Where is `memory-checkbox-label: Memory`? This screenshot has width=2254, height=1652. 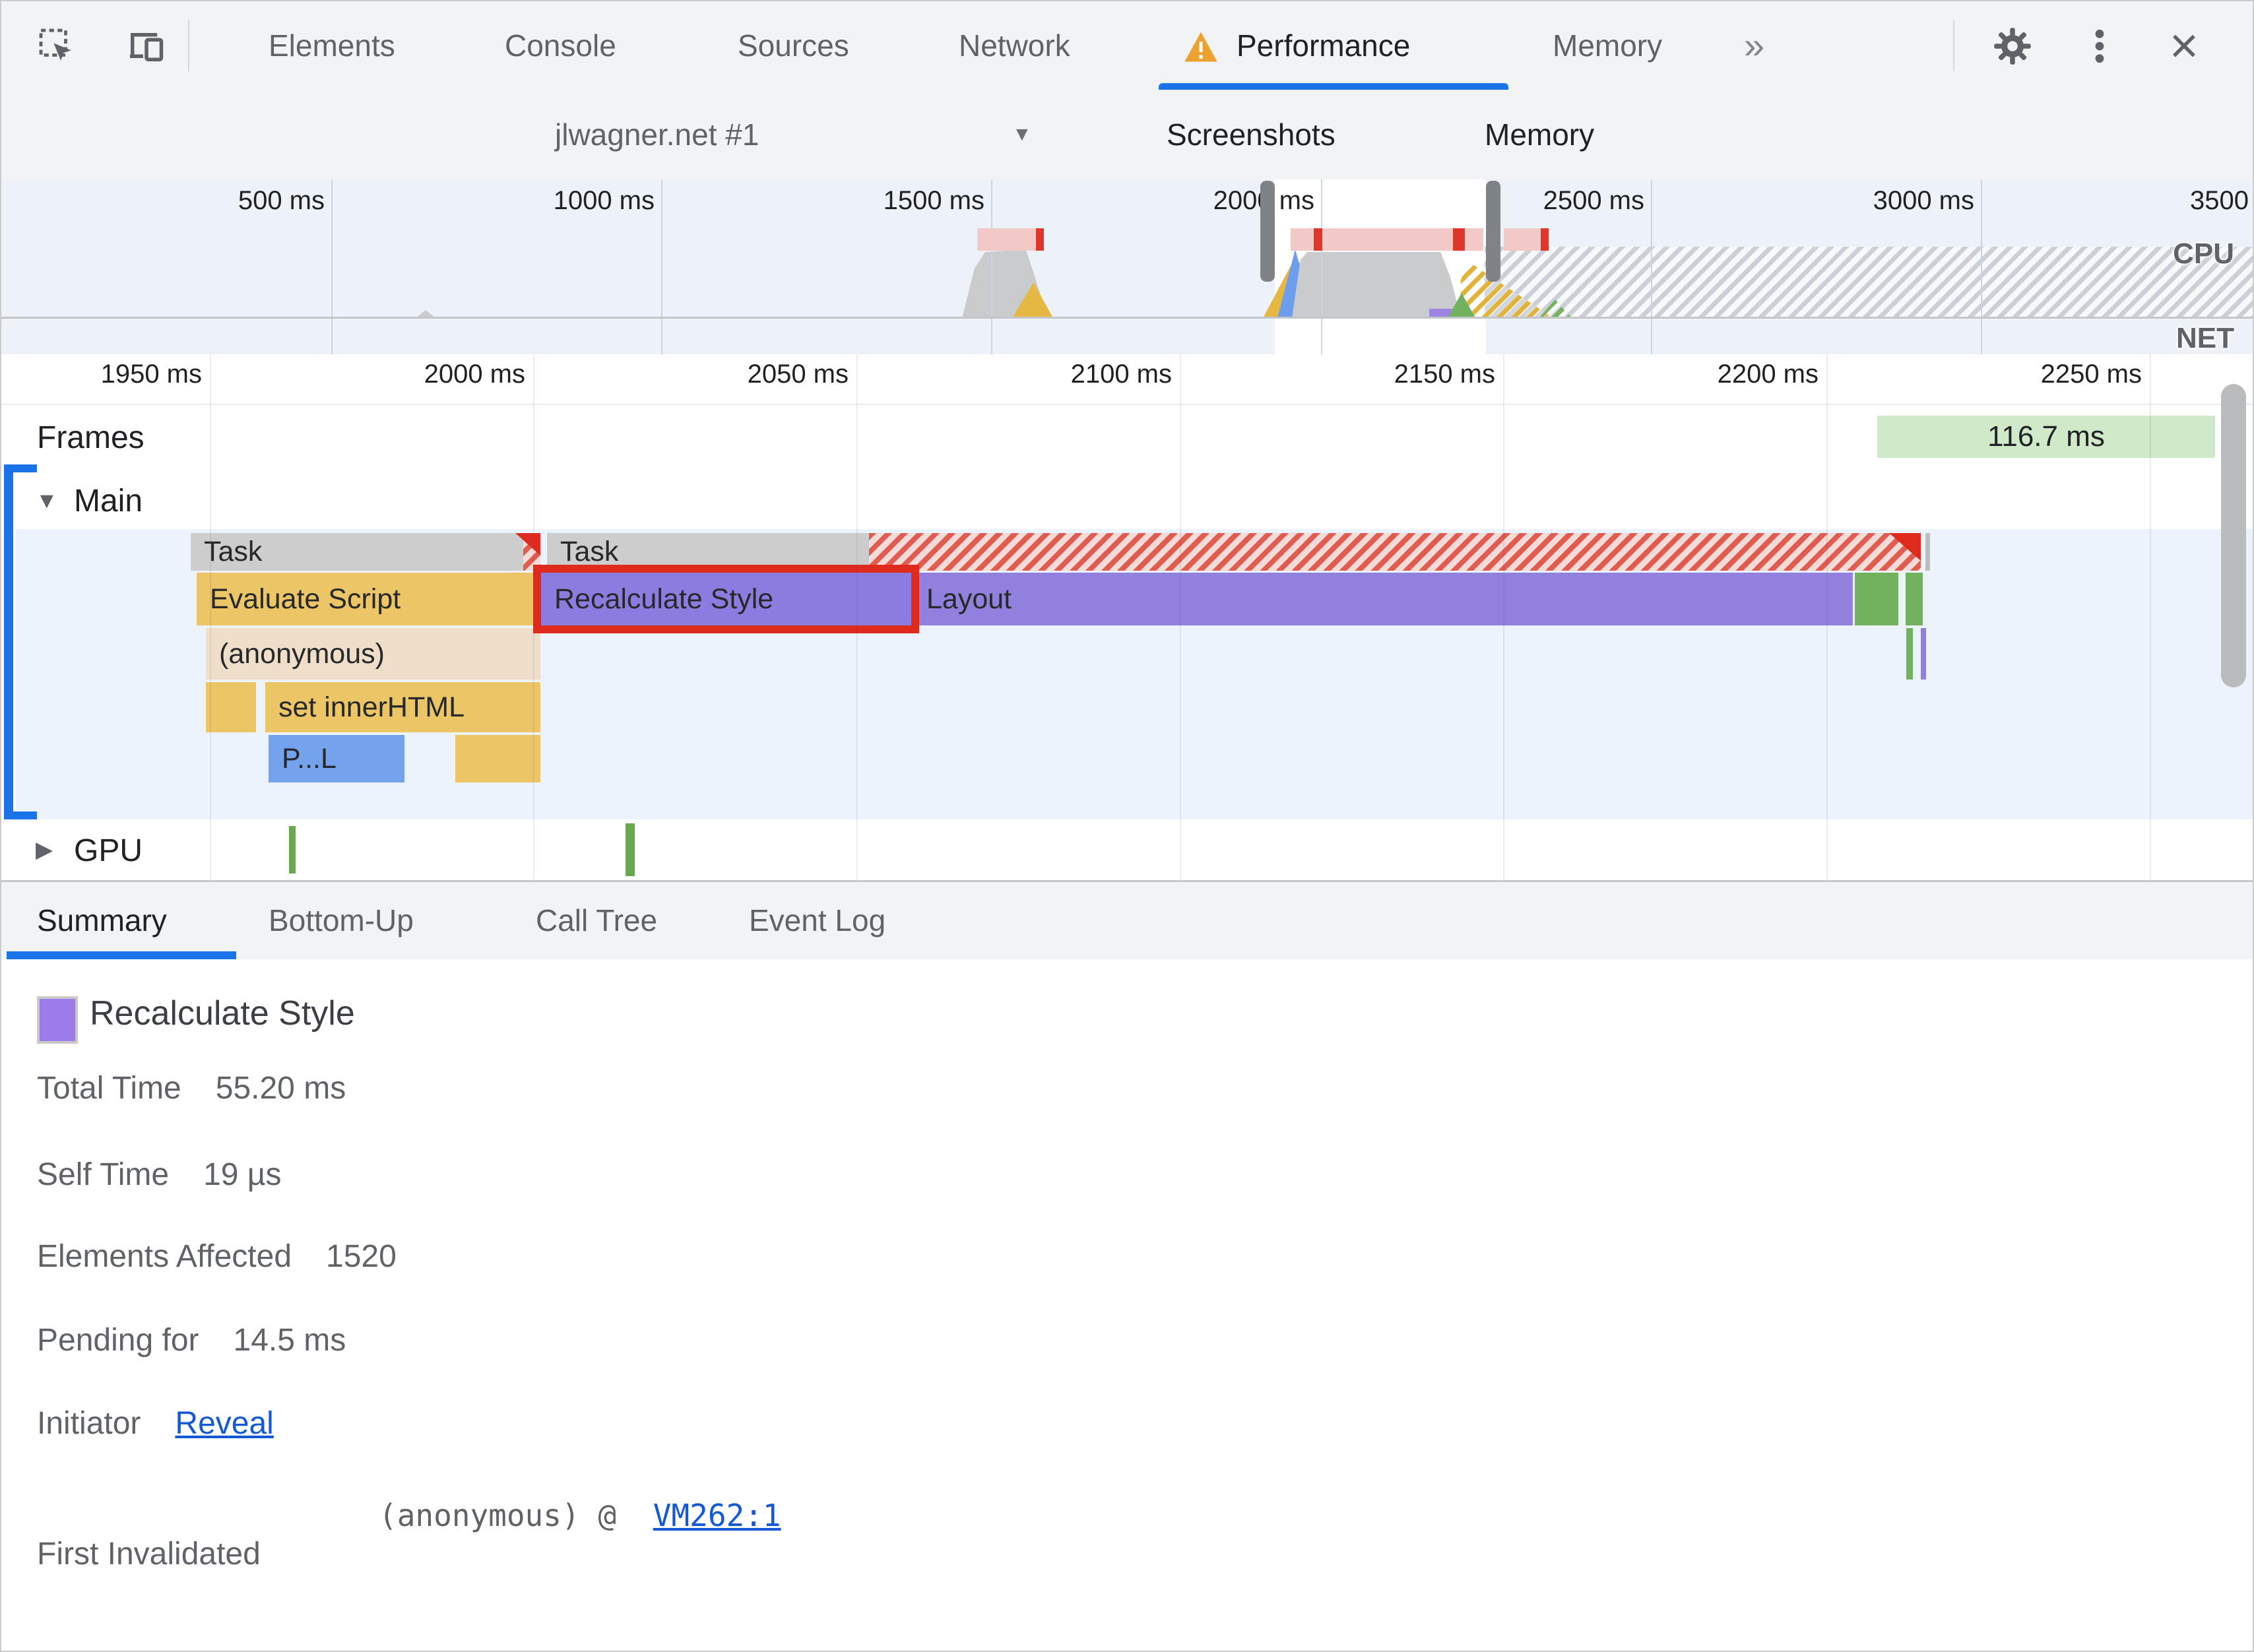 memory-checkbox-label: Memory is located at coordinates (1539, 134).